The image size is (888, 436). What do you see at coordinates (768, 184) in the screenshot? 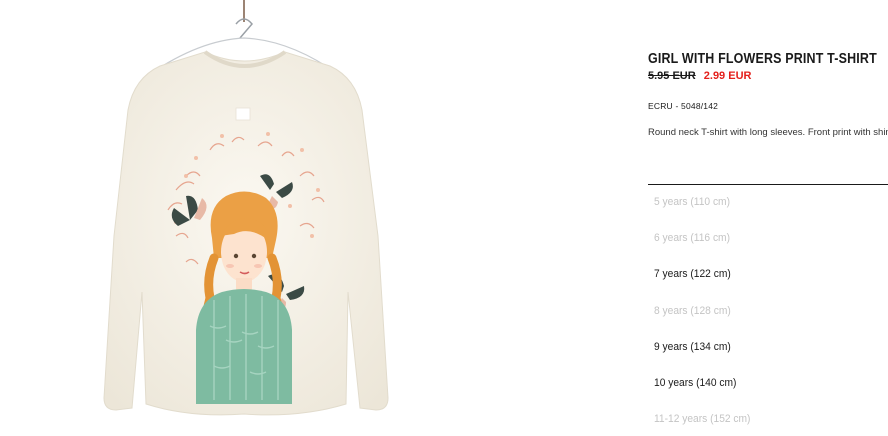
I see `divider` at bounding box center [768, 184].